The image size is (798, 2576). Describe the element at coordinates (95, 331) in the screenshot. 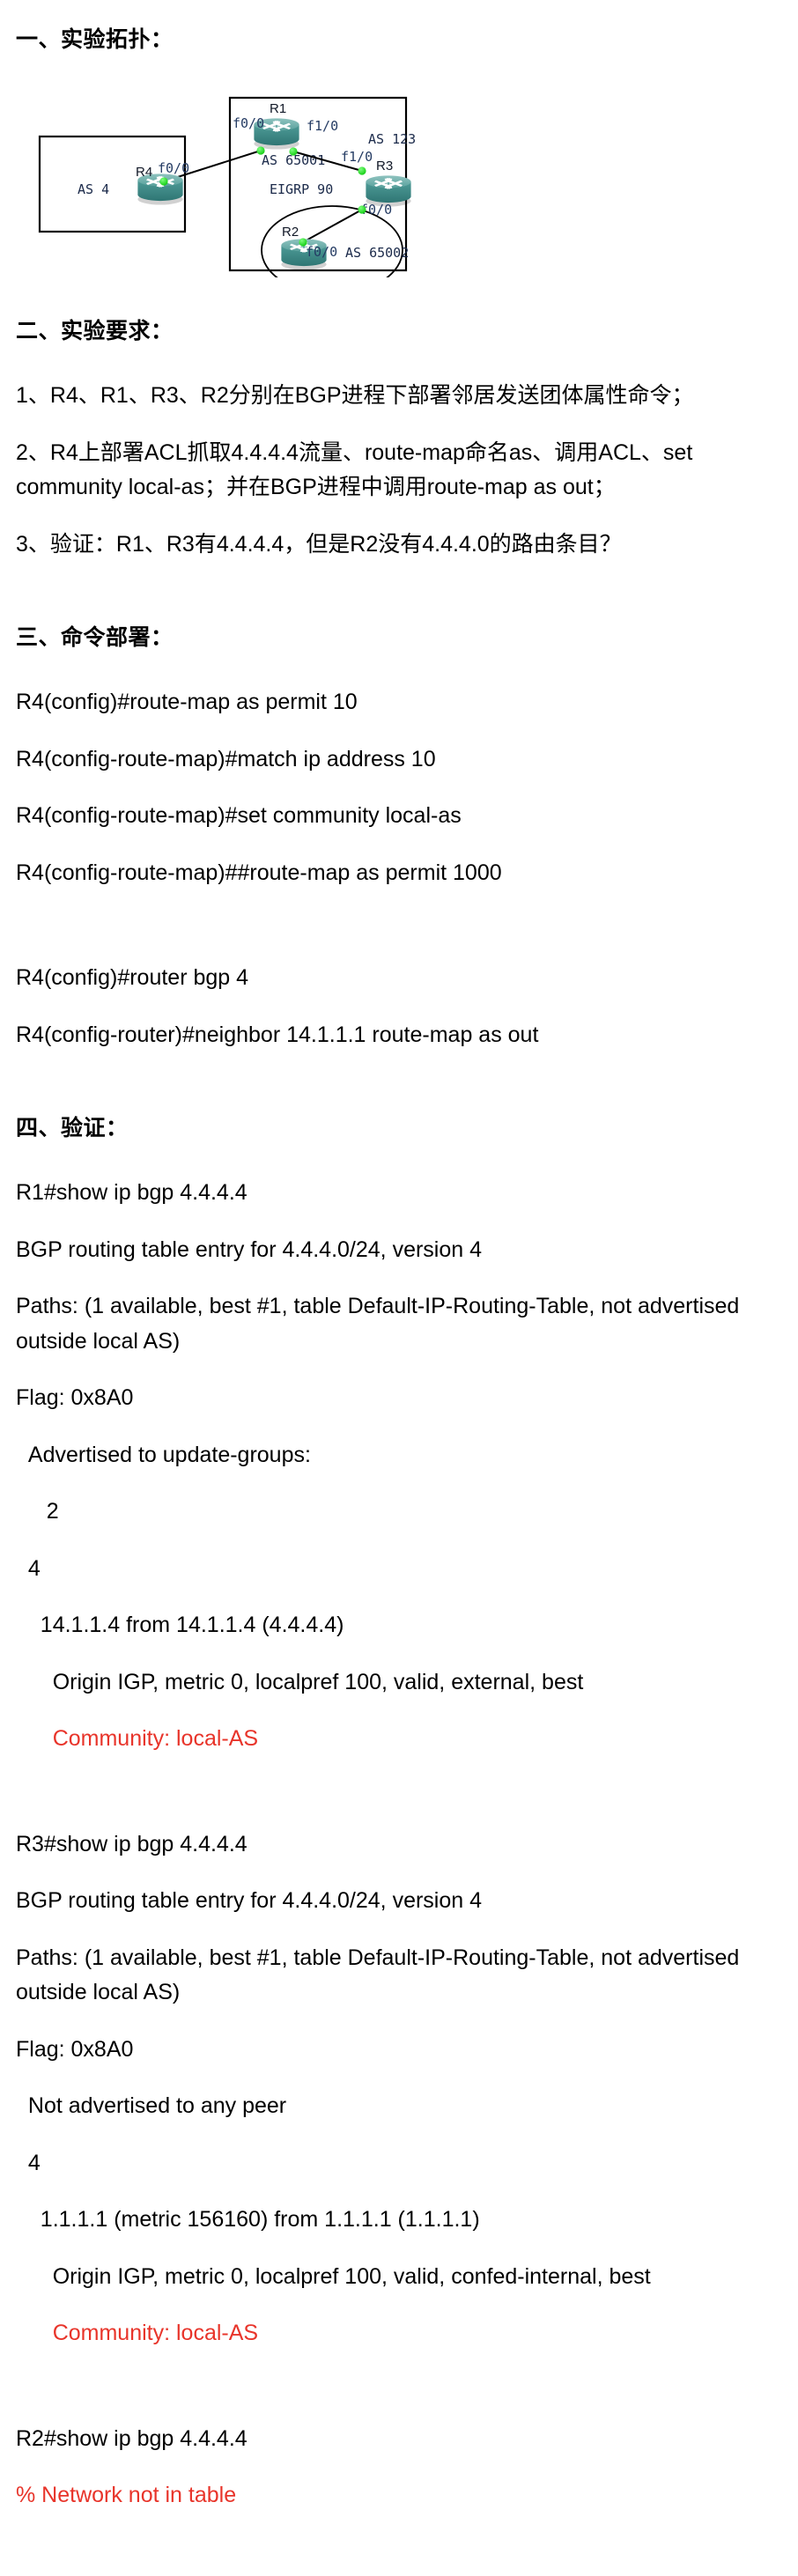

I see `section-heading-requirements: 二、实验要求：` at that location.